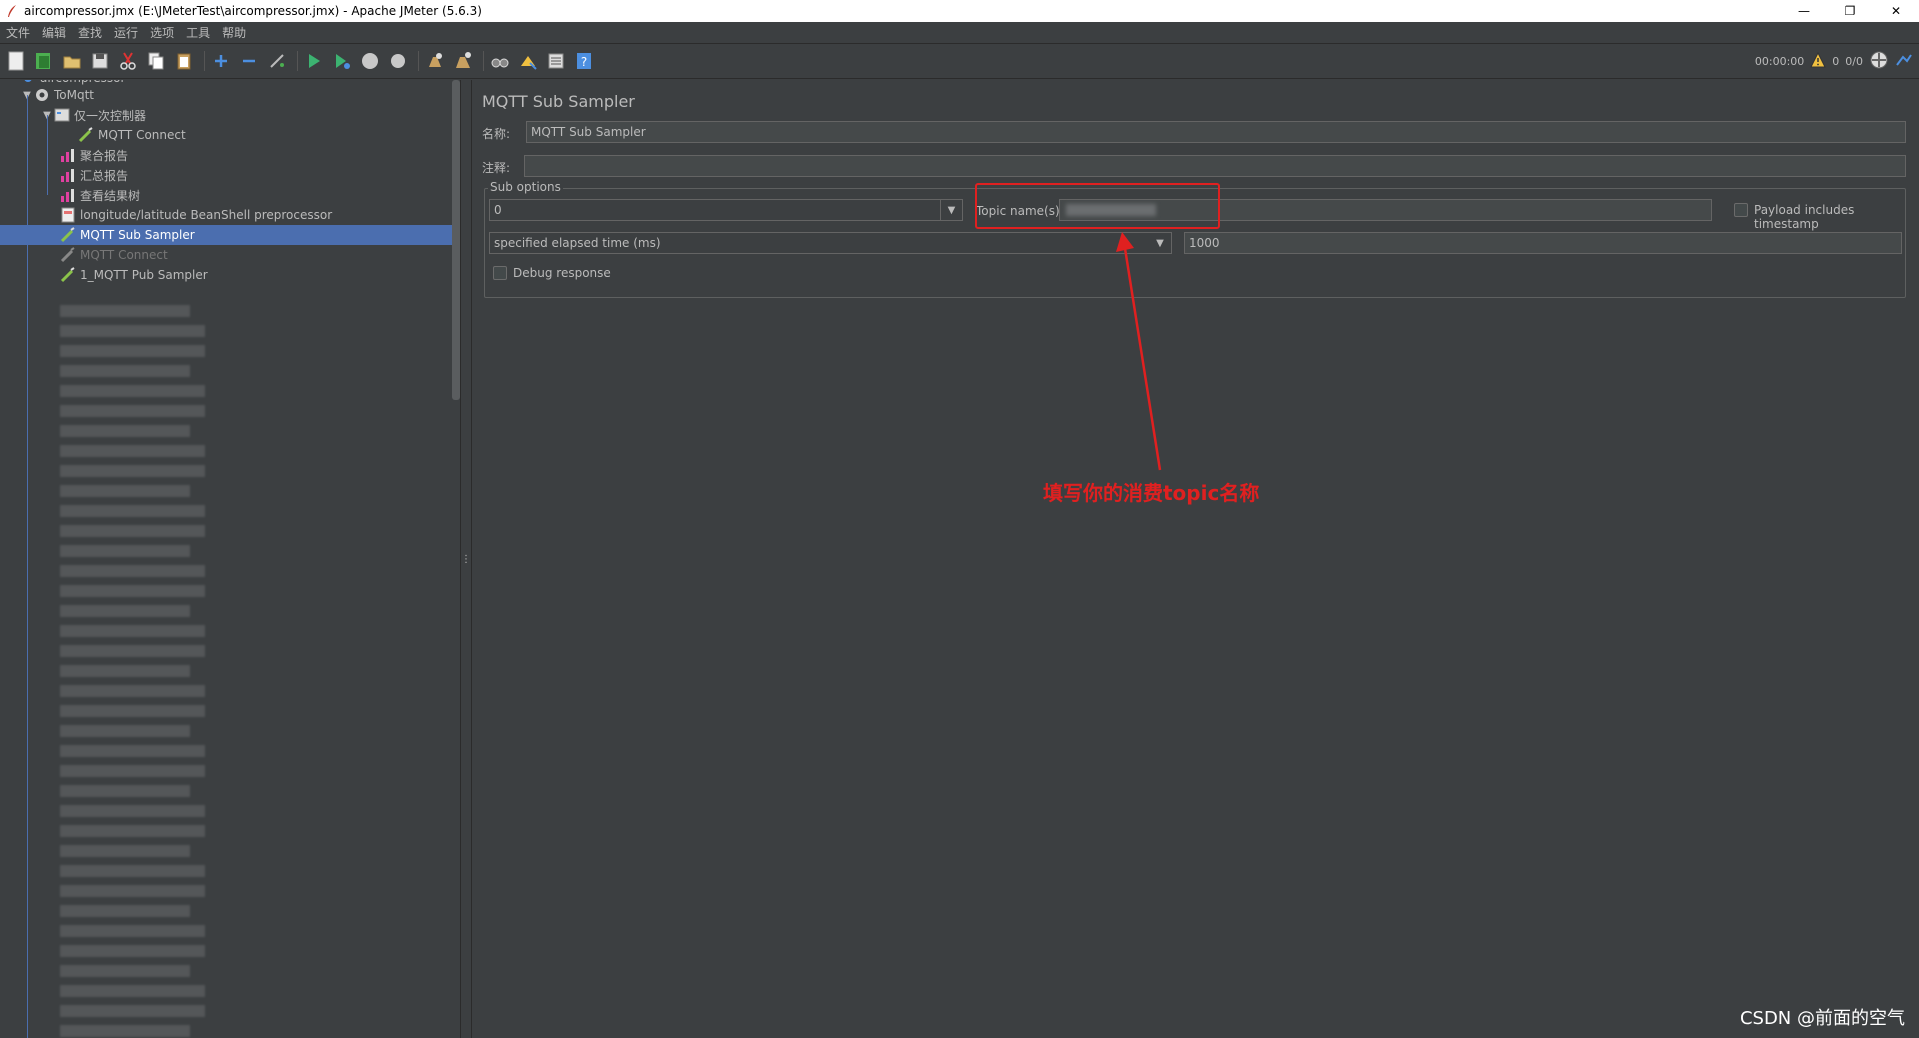 This screenshot has width=1919, height=1038. What do you see at coordinates (16, 61) in the screenshot?
I see `new-file-icon` at bounding box center [16, 61].